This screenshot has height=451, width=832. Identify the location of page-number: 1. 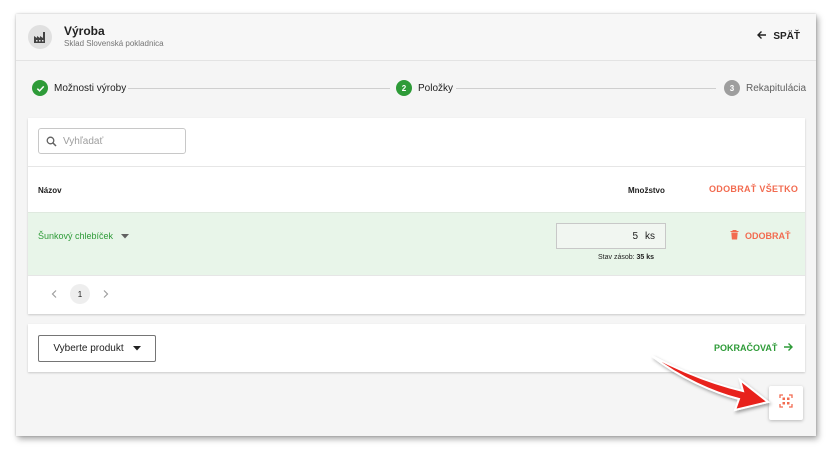
(80, 294).